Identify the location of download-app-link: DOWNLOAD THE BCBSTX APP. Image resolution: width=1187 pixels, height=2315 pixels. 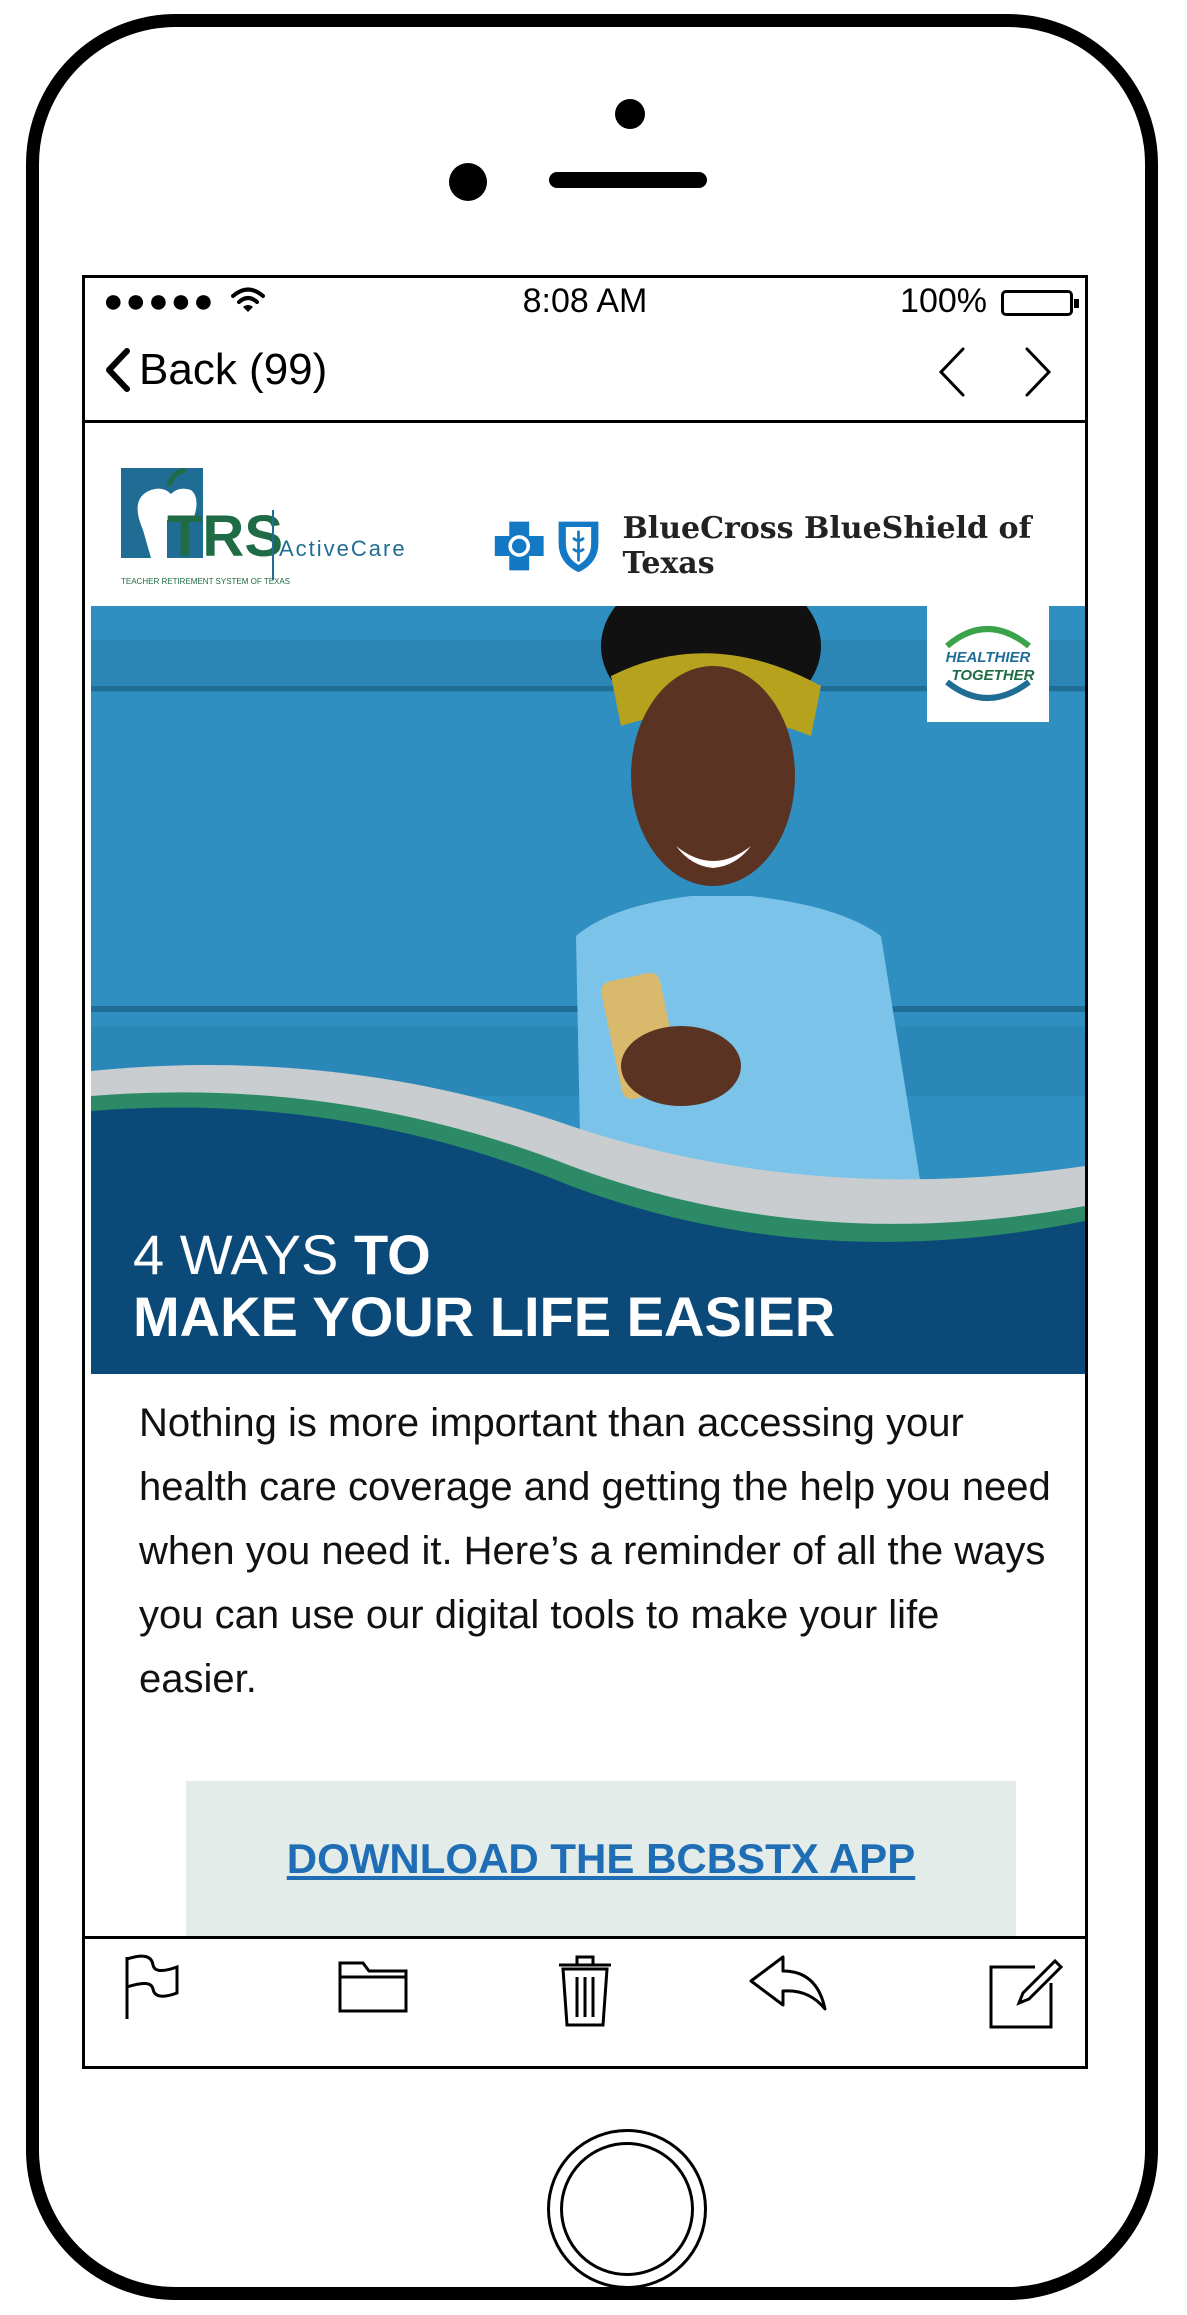
(601, 1859).